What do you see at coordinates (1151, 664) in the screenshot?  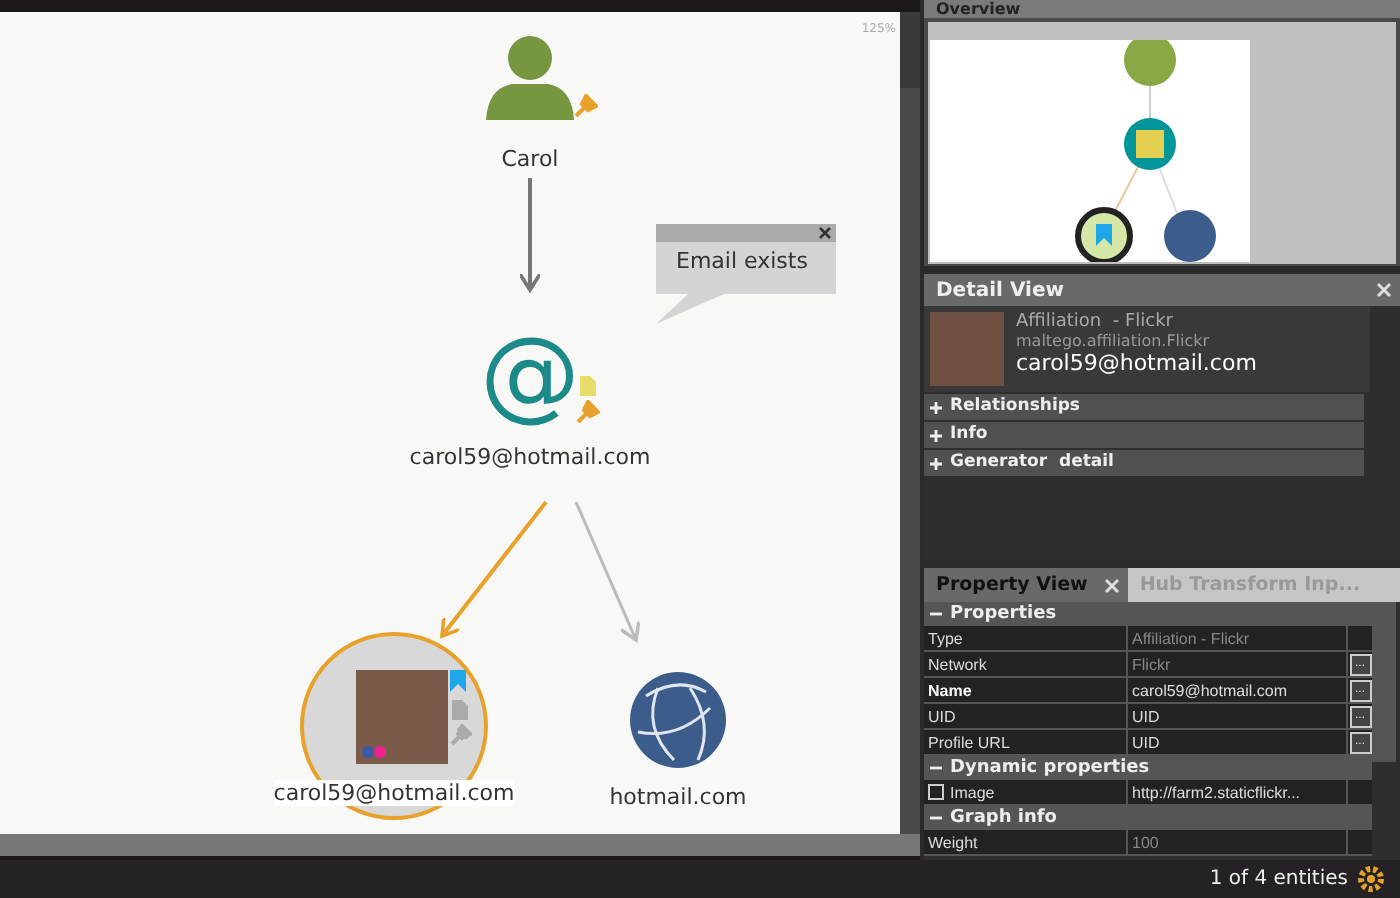 I see `property-value: Flickr` at bounding box center [1151, 664].